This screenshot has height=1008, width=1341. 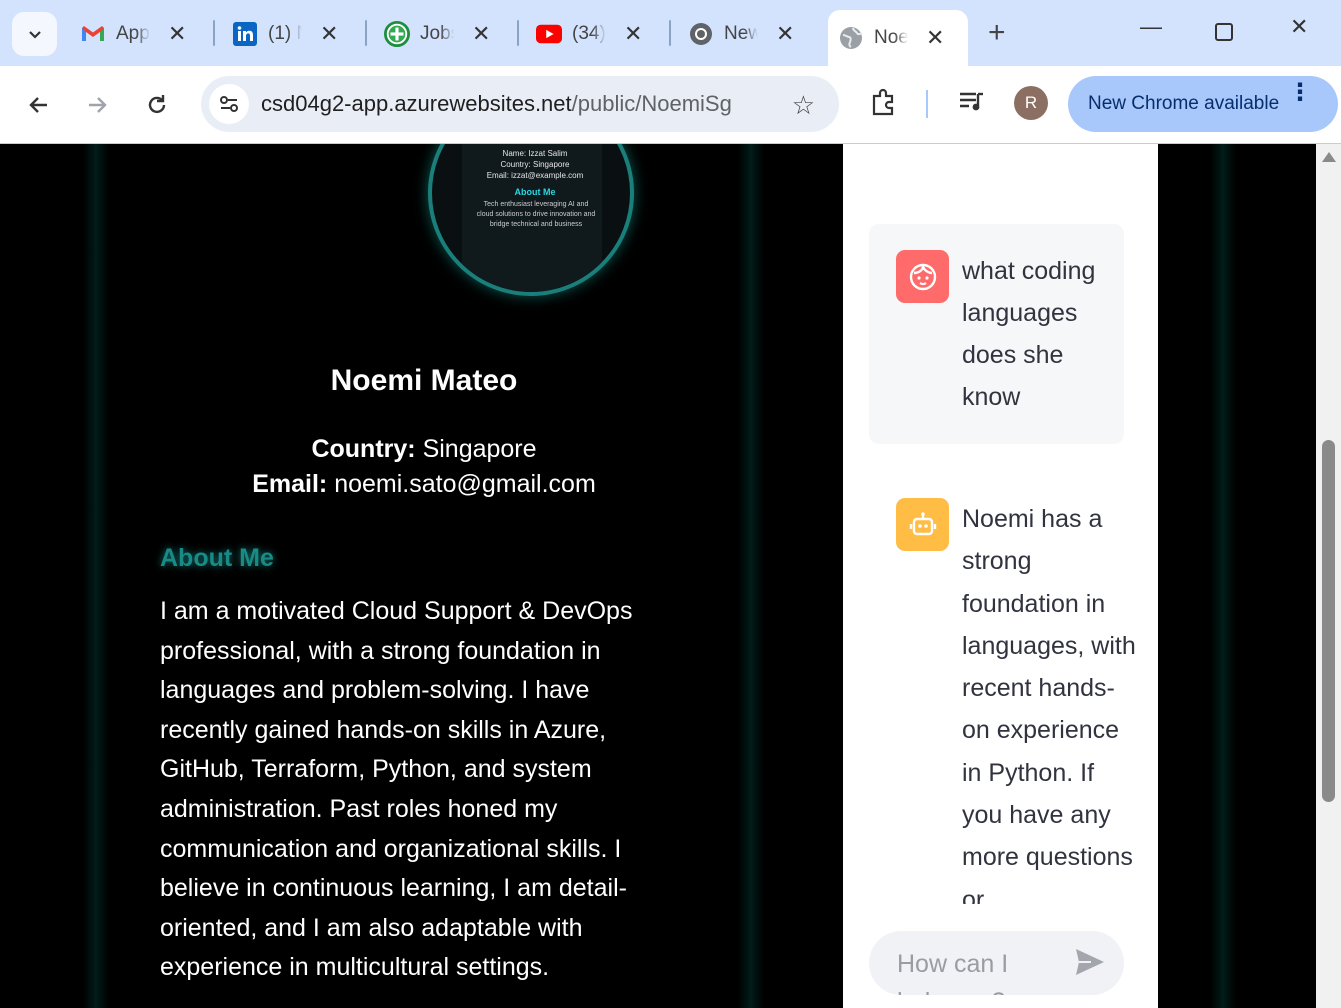 I want to click on tune-icon, so click(x=229, y=104).